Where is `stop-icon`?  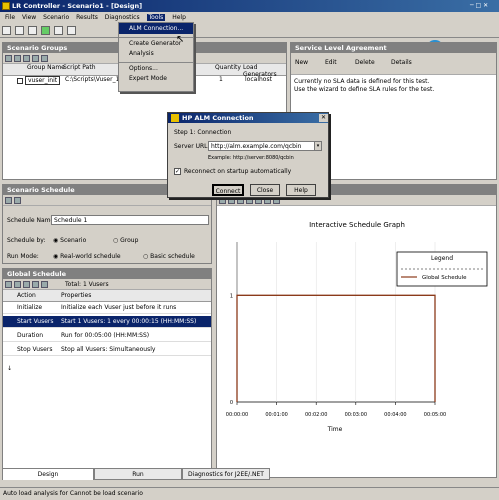 stop-icon is located at coordinates (58, 30).